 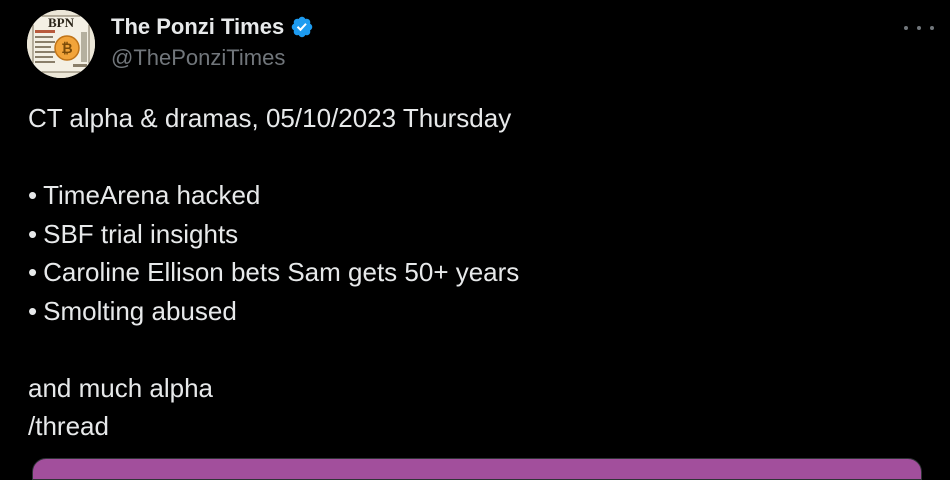 I want to click on more-options-icon, so click(x=919, y=28).